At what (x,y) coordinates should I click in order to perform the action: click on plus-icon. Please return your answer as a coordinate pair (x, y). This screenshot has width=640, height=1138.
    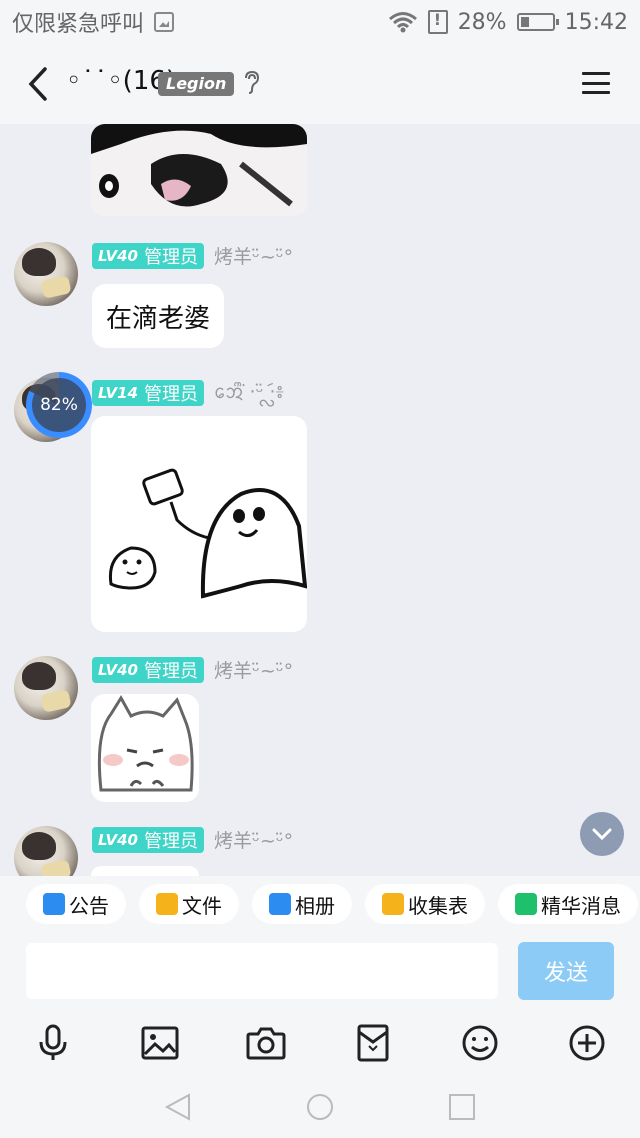
    Looking at the image, I should click on (587, 1043).